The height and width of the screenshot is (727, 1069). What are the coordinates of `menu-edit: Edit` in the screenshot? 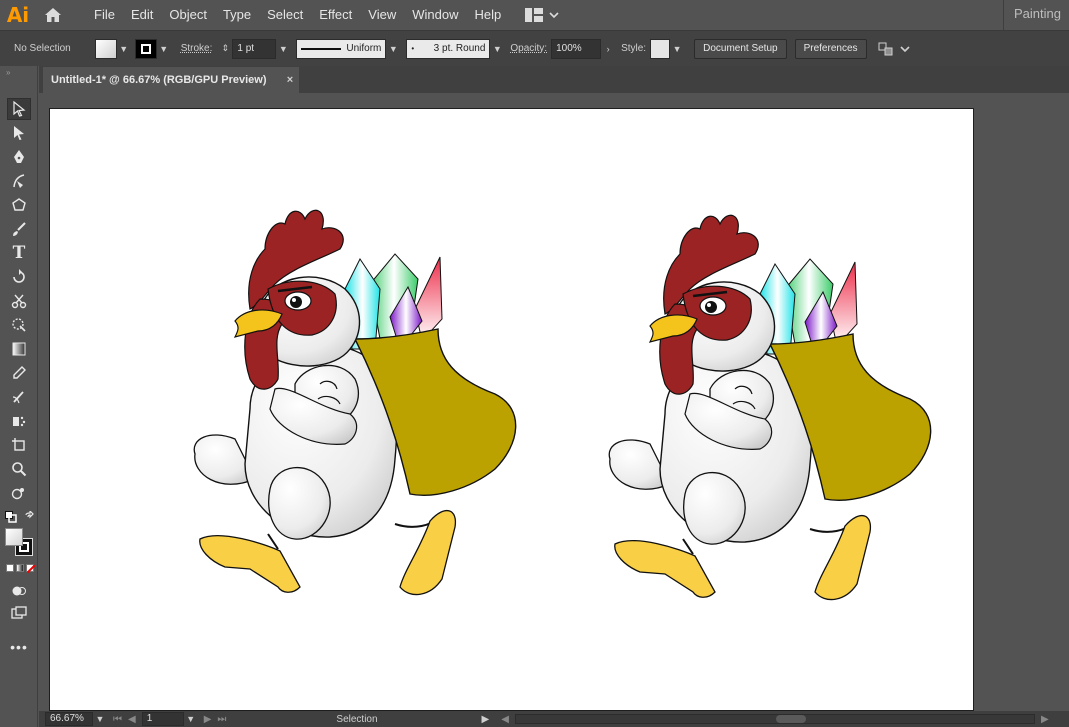 It's located at (142, 15).